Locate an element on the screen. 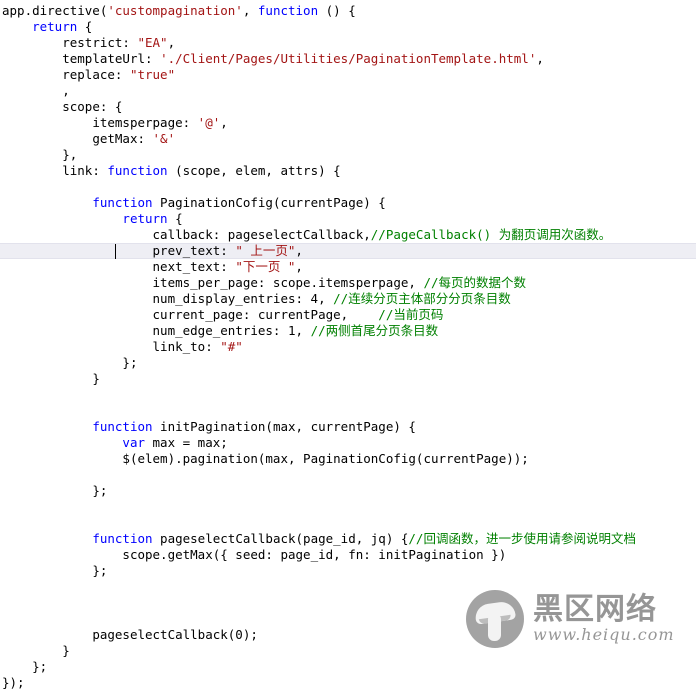 The image size is (696, 691). code-token: }, is located at coordinates (70, 154).